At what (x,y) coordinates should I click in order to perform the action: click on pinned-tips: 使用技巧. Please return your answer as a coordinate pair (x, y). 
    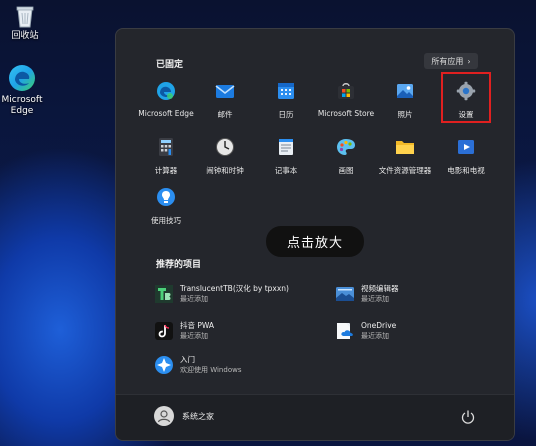
    Looking at the image, I should click on (166, 206).